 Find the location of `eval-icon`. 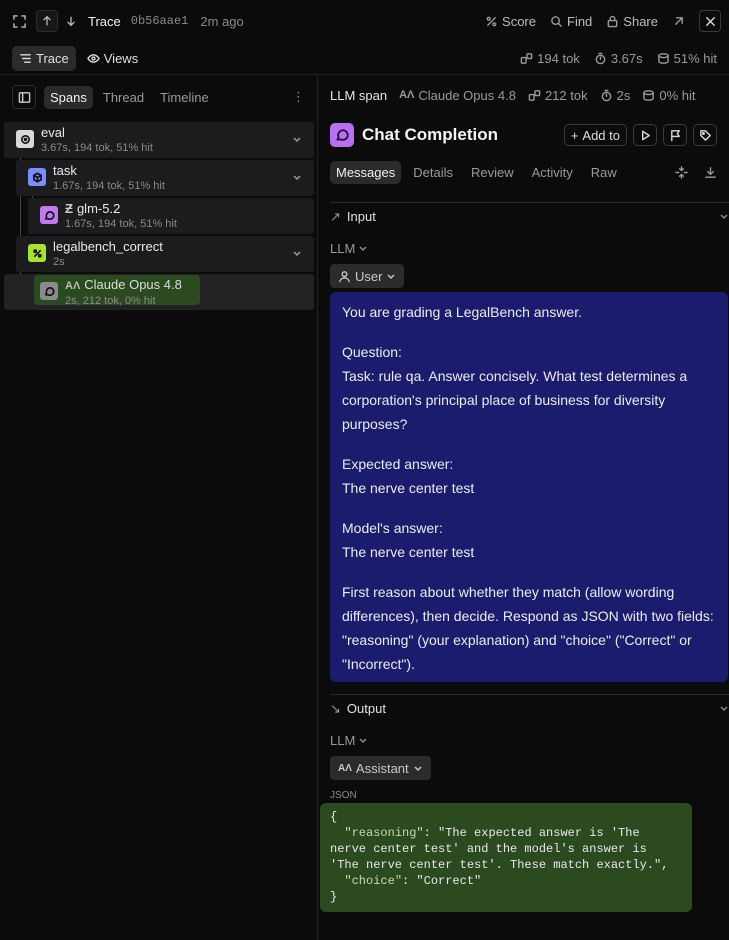

eval-icon is located at coordinates (25, 139).